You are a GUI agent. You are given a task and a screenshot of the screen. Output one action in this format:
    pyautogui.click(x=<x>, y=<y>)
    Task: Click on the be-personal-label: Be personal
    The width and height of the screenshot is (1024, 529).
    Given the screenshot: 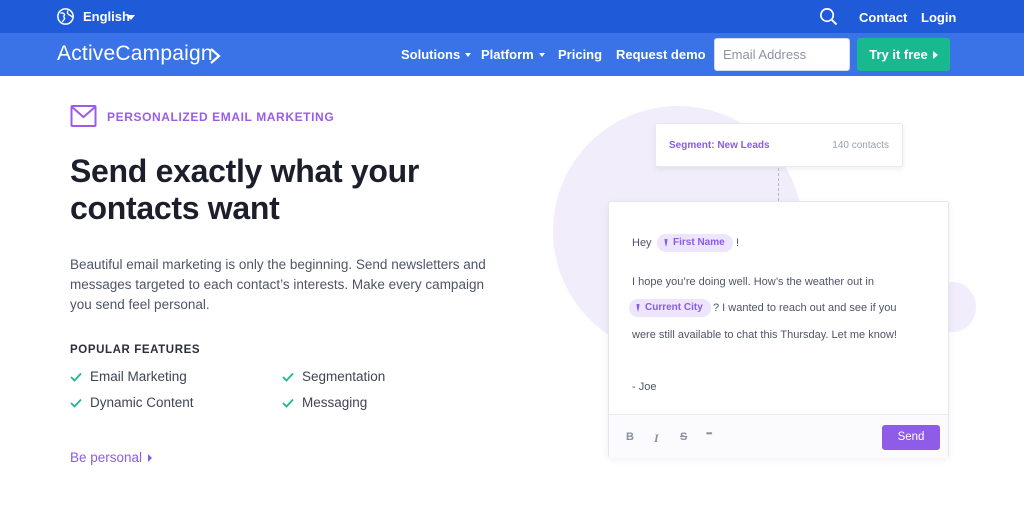 What is the action you would take?
    pyautogui.click(x=106, y=457)
    